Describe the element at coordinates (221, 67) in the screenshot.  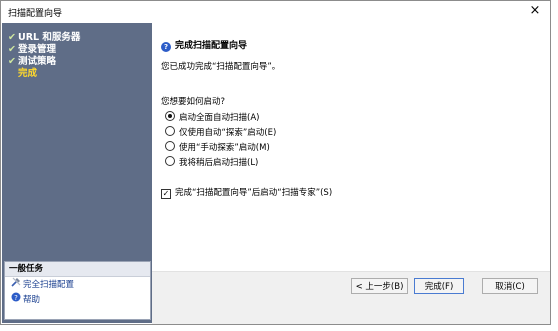
I see `completion-message: 您已成功完成“扫描配置向导”。` at that location.